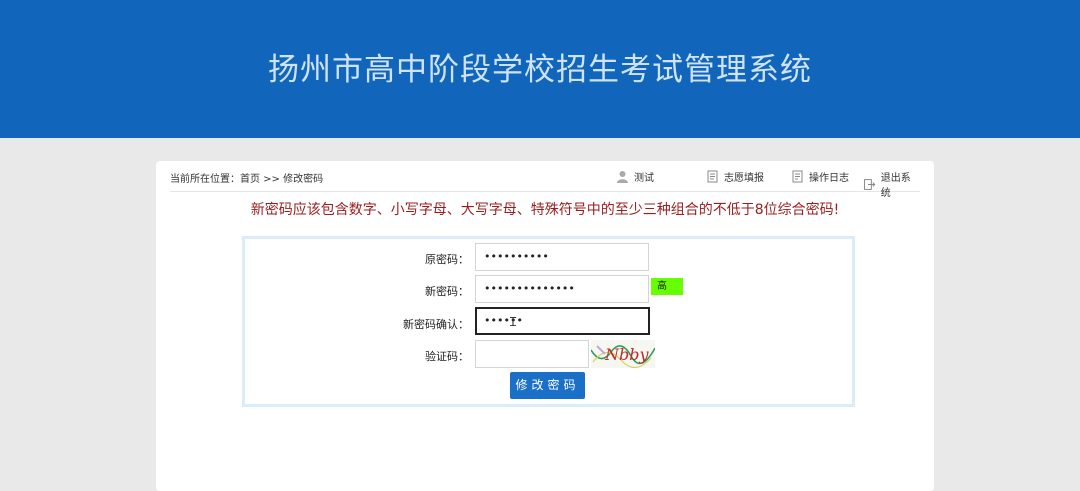  I want to click on old-password-input: ••••••••••, so click(562, 257).